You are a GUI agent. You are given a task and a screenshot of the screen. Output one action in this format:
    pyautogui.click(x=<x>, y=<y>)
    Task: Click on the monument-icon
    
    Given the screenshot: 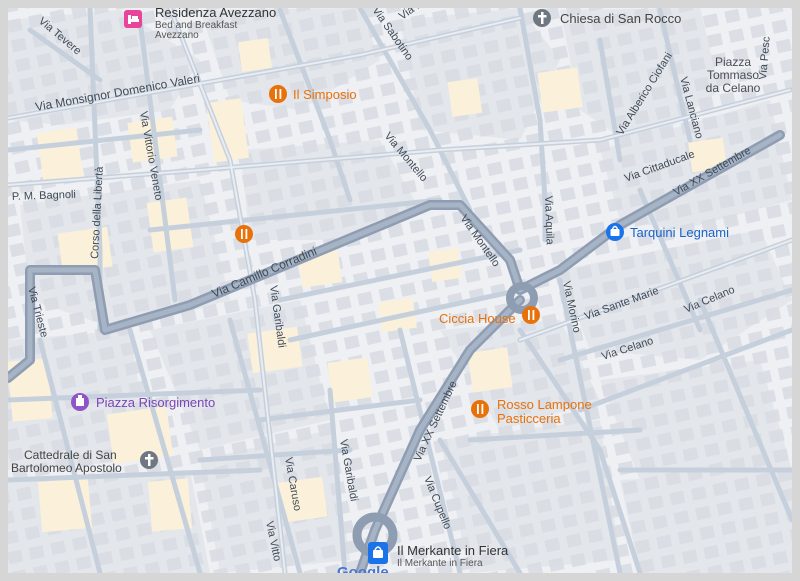 What is the action you would take?
    pyautogui.click(x=80, y=402)
    